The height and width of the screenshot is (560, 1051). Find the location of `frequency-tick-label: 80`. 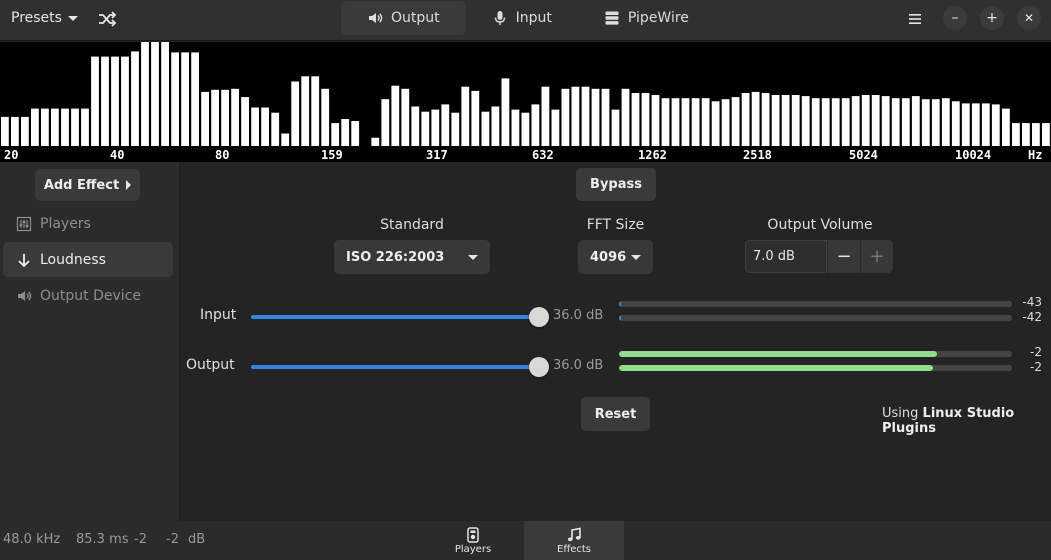

frequency-tick-label: 80 is located at coordinates (222, 155).